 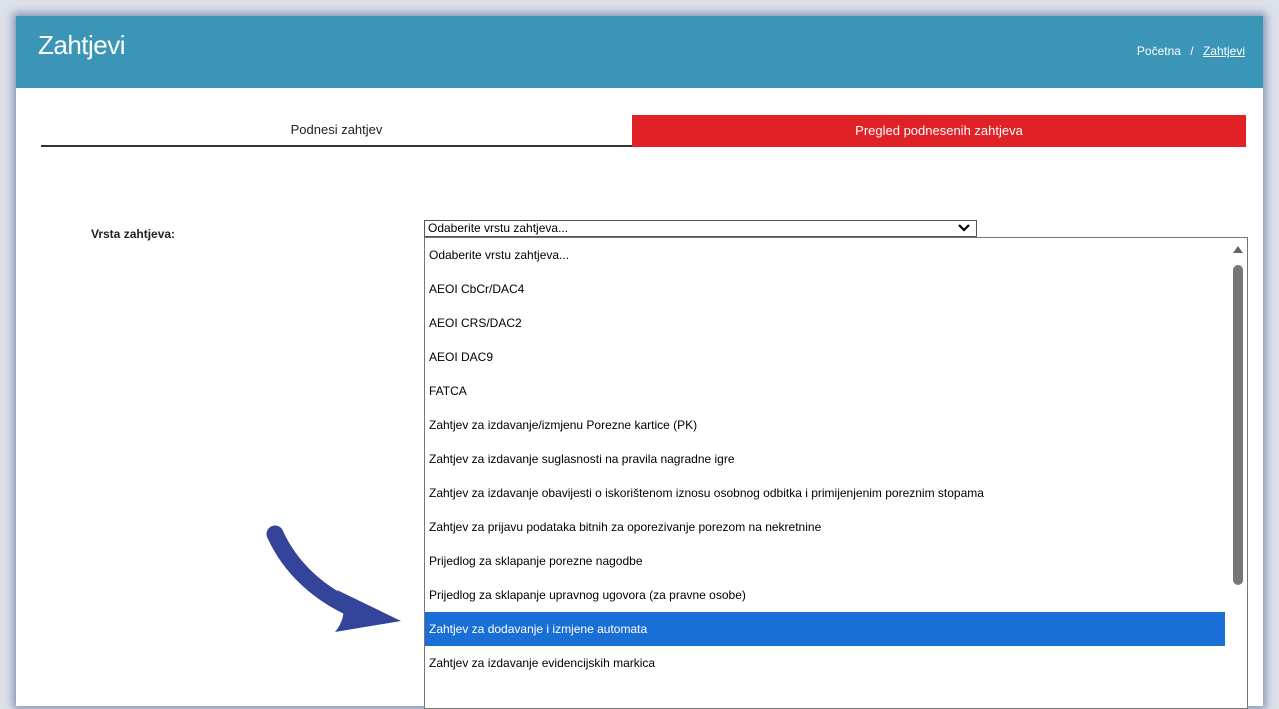 I want to click on header-bar: Zahtjevi Početna / Zahtjevi, so click(x=639, y=52).